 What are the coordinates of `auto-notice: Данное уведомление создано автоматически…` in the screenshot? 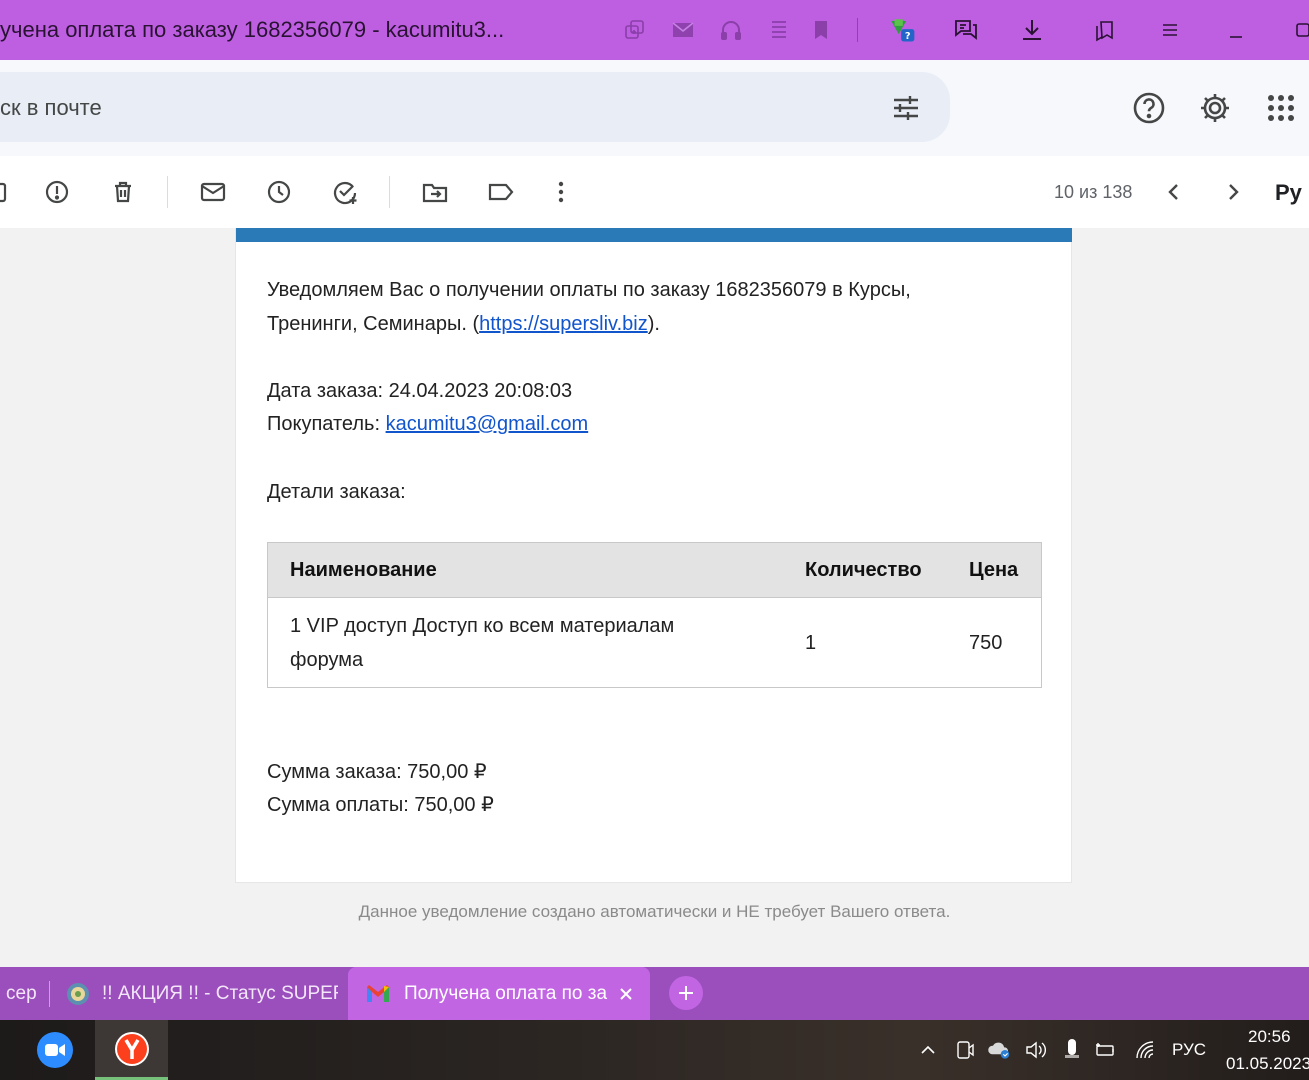 It's located at (654, 911).